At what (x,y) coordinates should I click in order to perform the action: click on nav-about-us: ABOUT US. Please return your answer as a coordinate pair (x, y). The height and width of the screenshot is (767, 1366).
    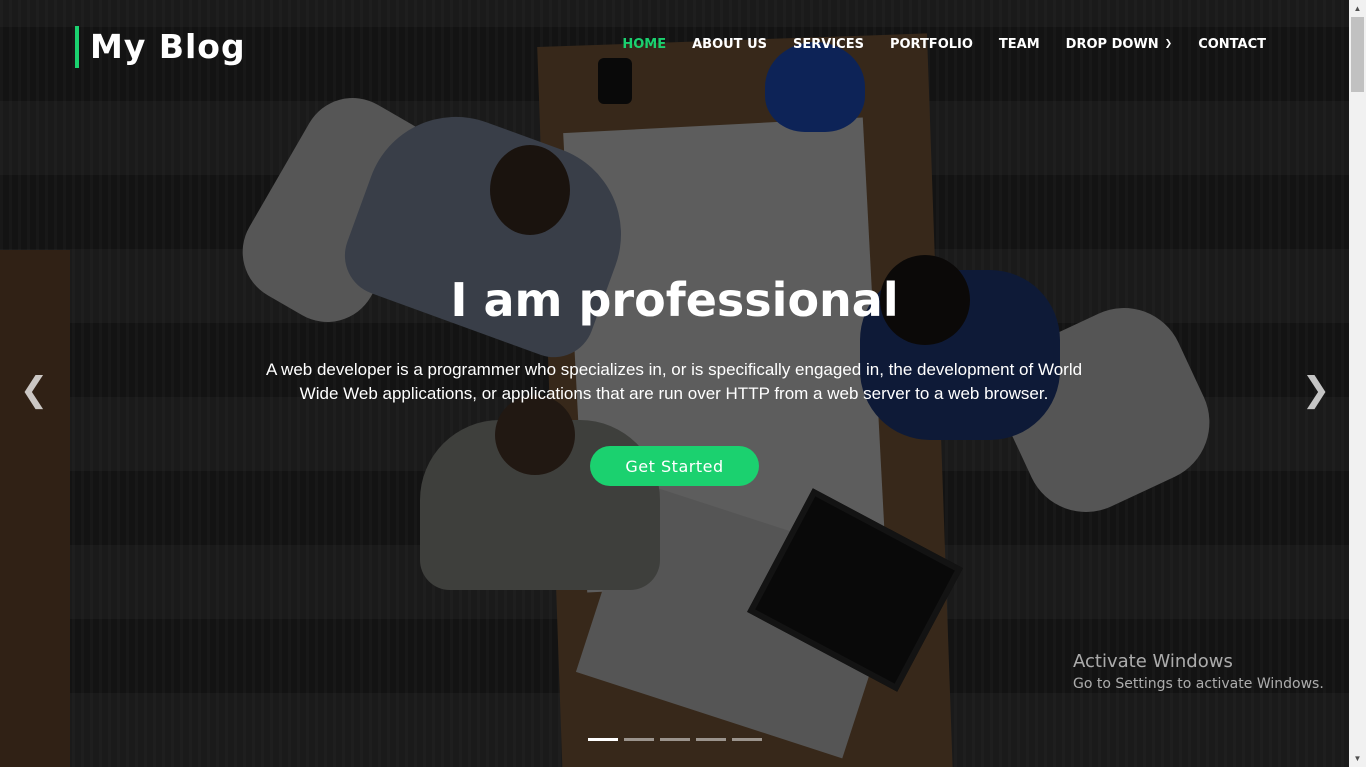
    Looking at the image, I should click on (729, 44).